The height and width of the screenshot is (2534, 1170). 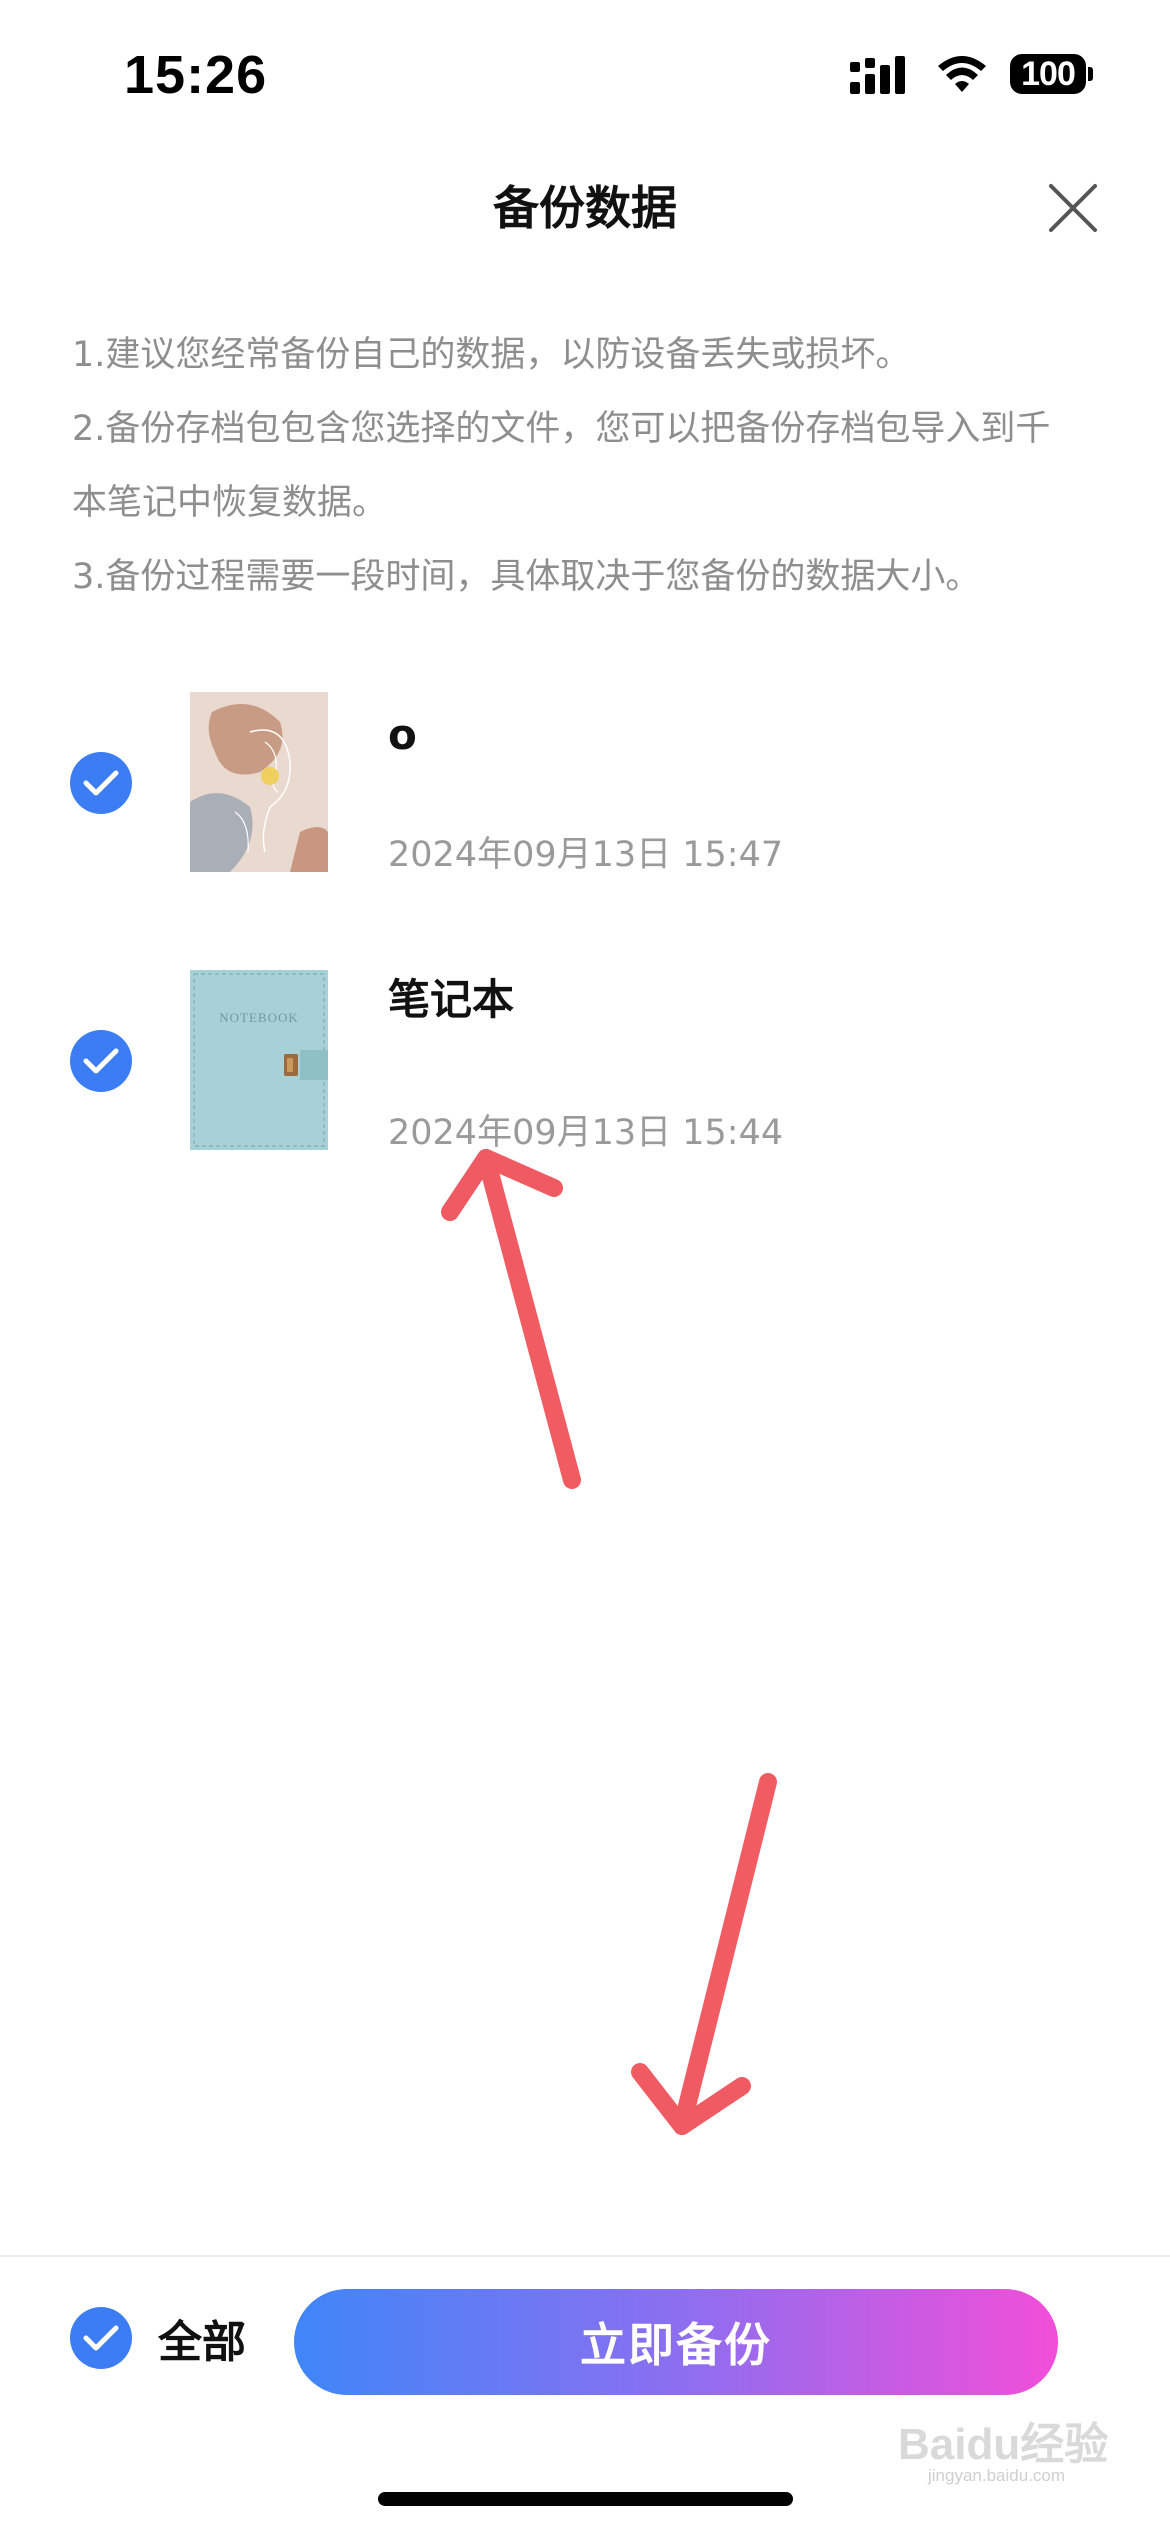 What do you see at coordinates (585, 785) in the screenshot?
I see `note-item: o 2024年09月13日 15:47` at bounding box center [585, 785].